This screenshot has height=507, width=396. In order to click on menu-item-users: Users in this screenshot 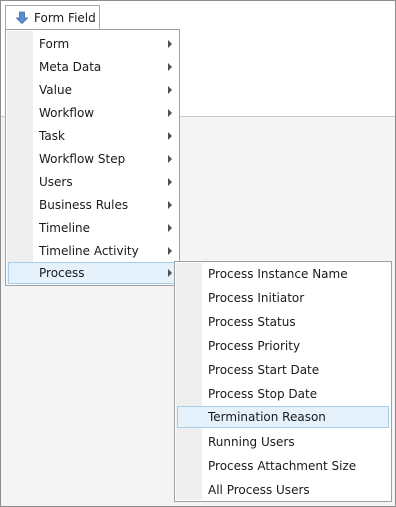, I will do `click(92, 182)`.